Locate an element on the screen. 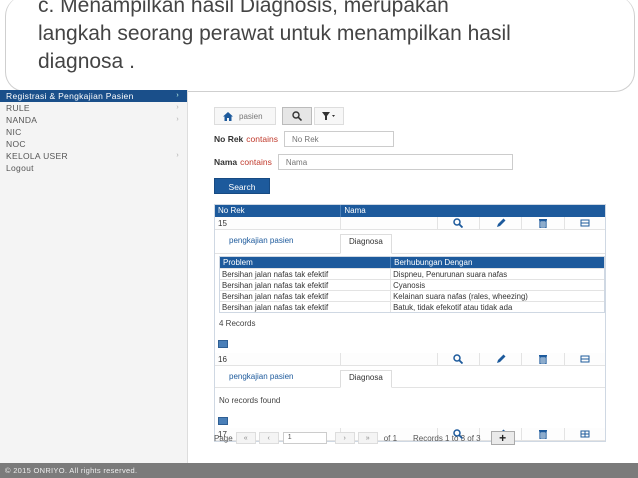 This screenshot has width=638, height=478. search-toggle-button is located at coordinates (297, 116).